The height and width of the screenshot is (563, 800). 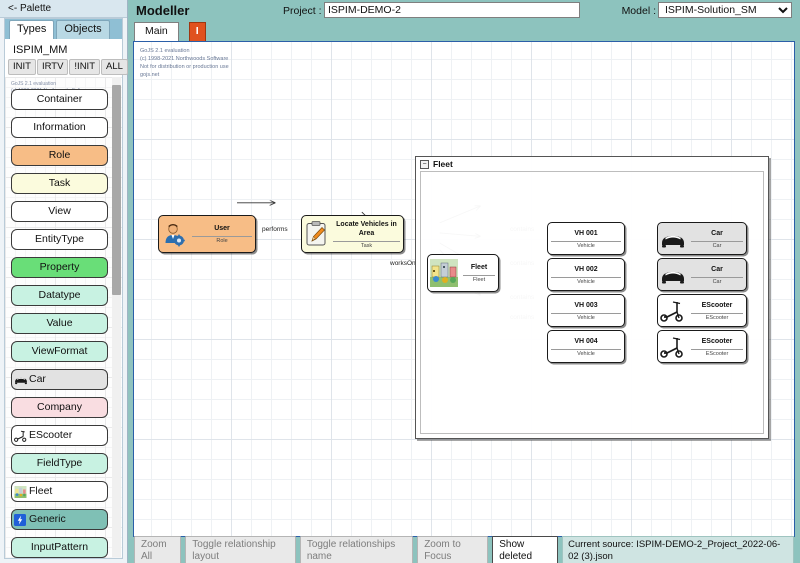 I want to click on node-user-body: User Role, so click(x=222, y=234).